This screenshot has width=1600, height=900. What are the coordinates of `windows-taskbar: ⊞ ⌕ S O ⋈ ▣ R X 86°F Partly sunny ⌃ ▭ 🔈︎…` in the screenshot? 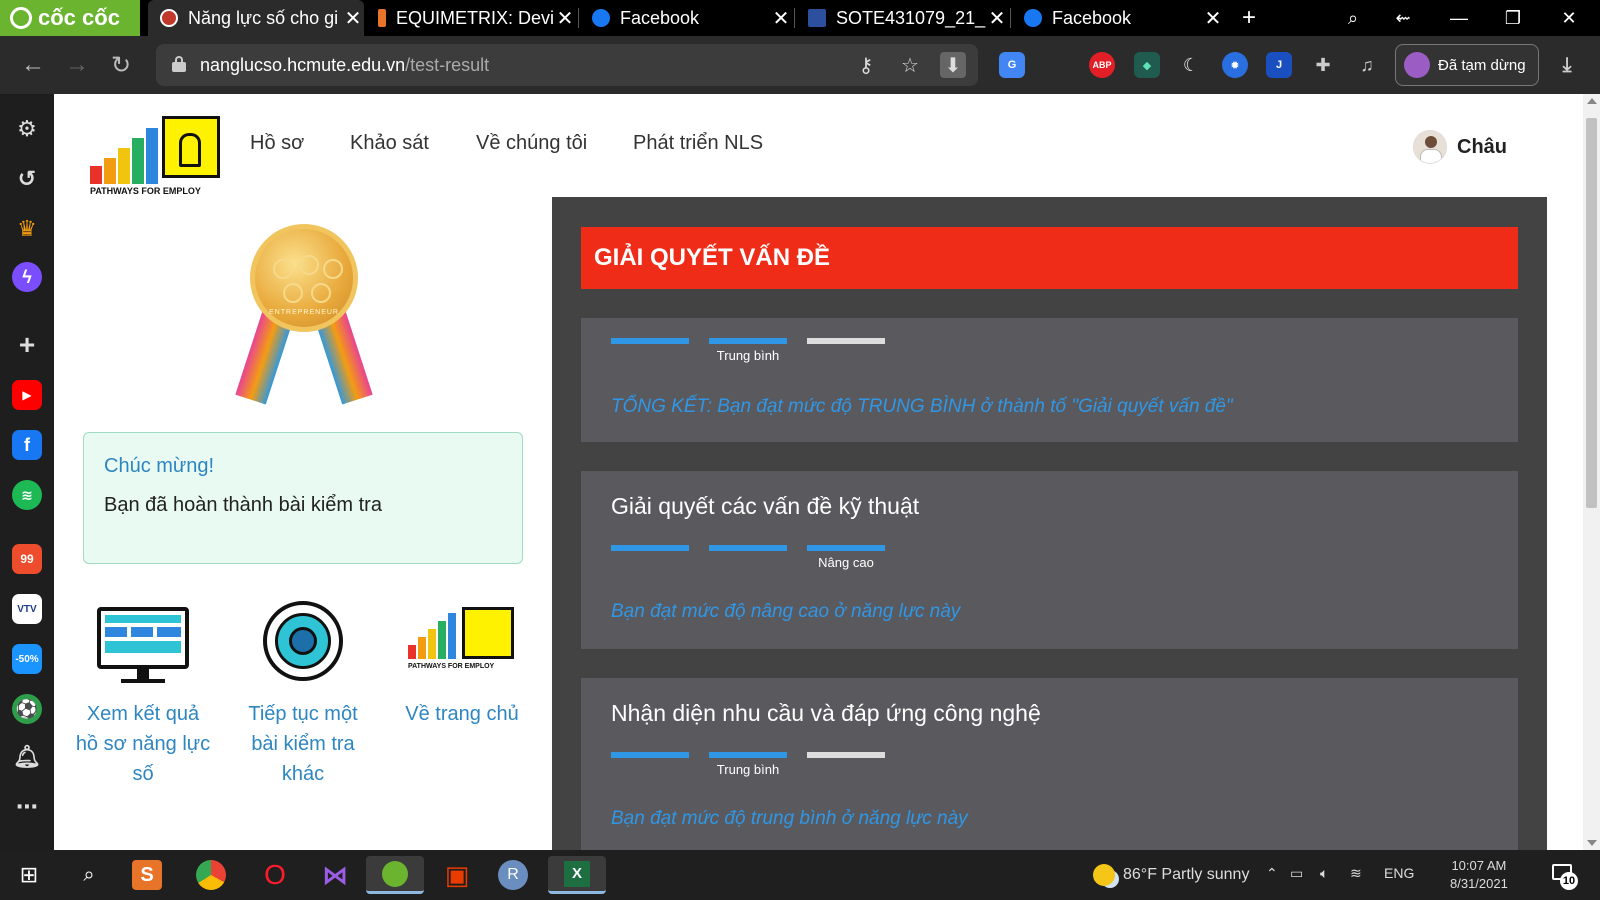 It's located at (800, 875).